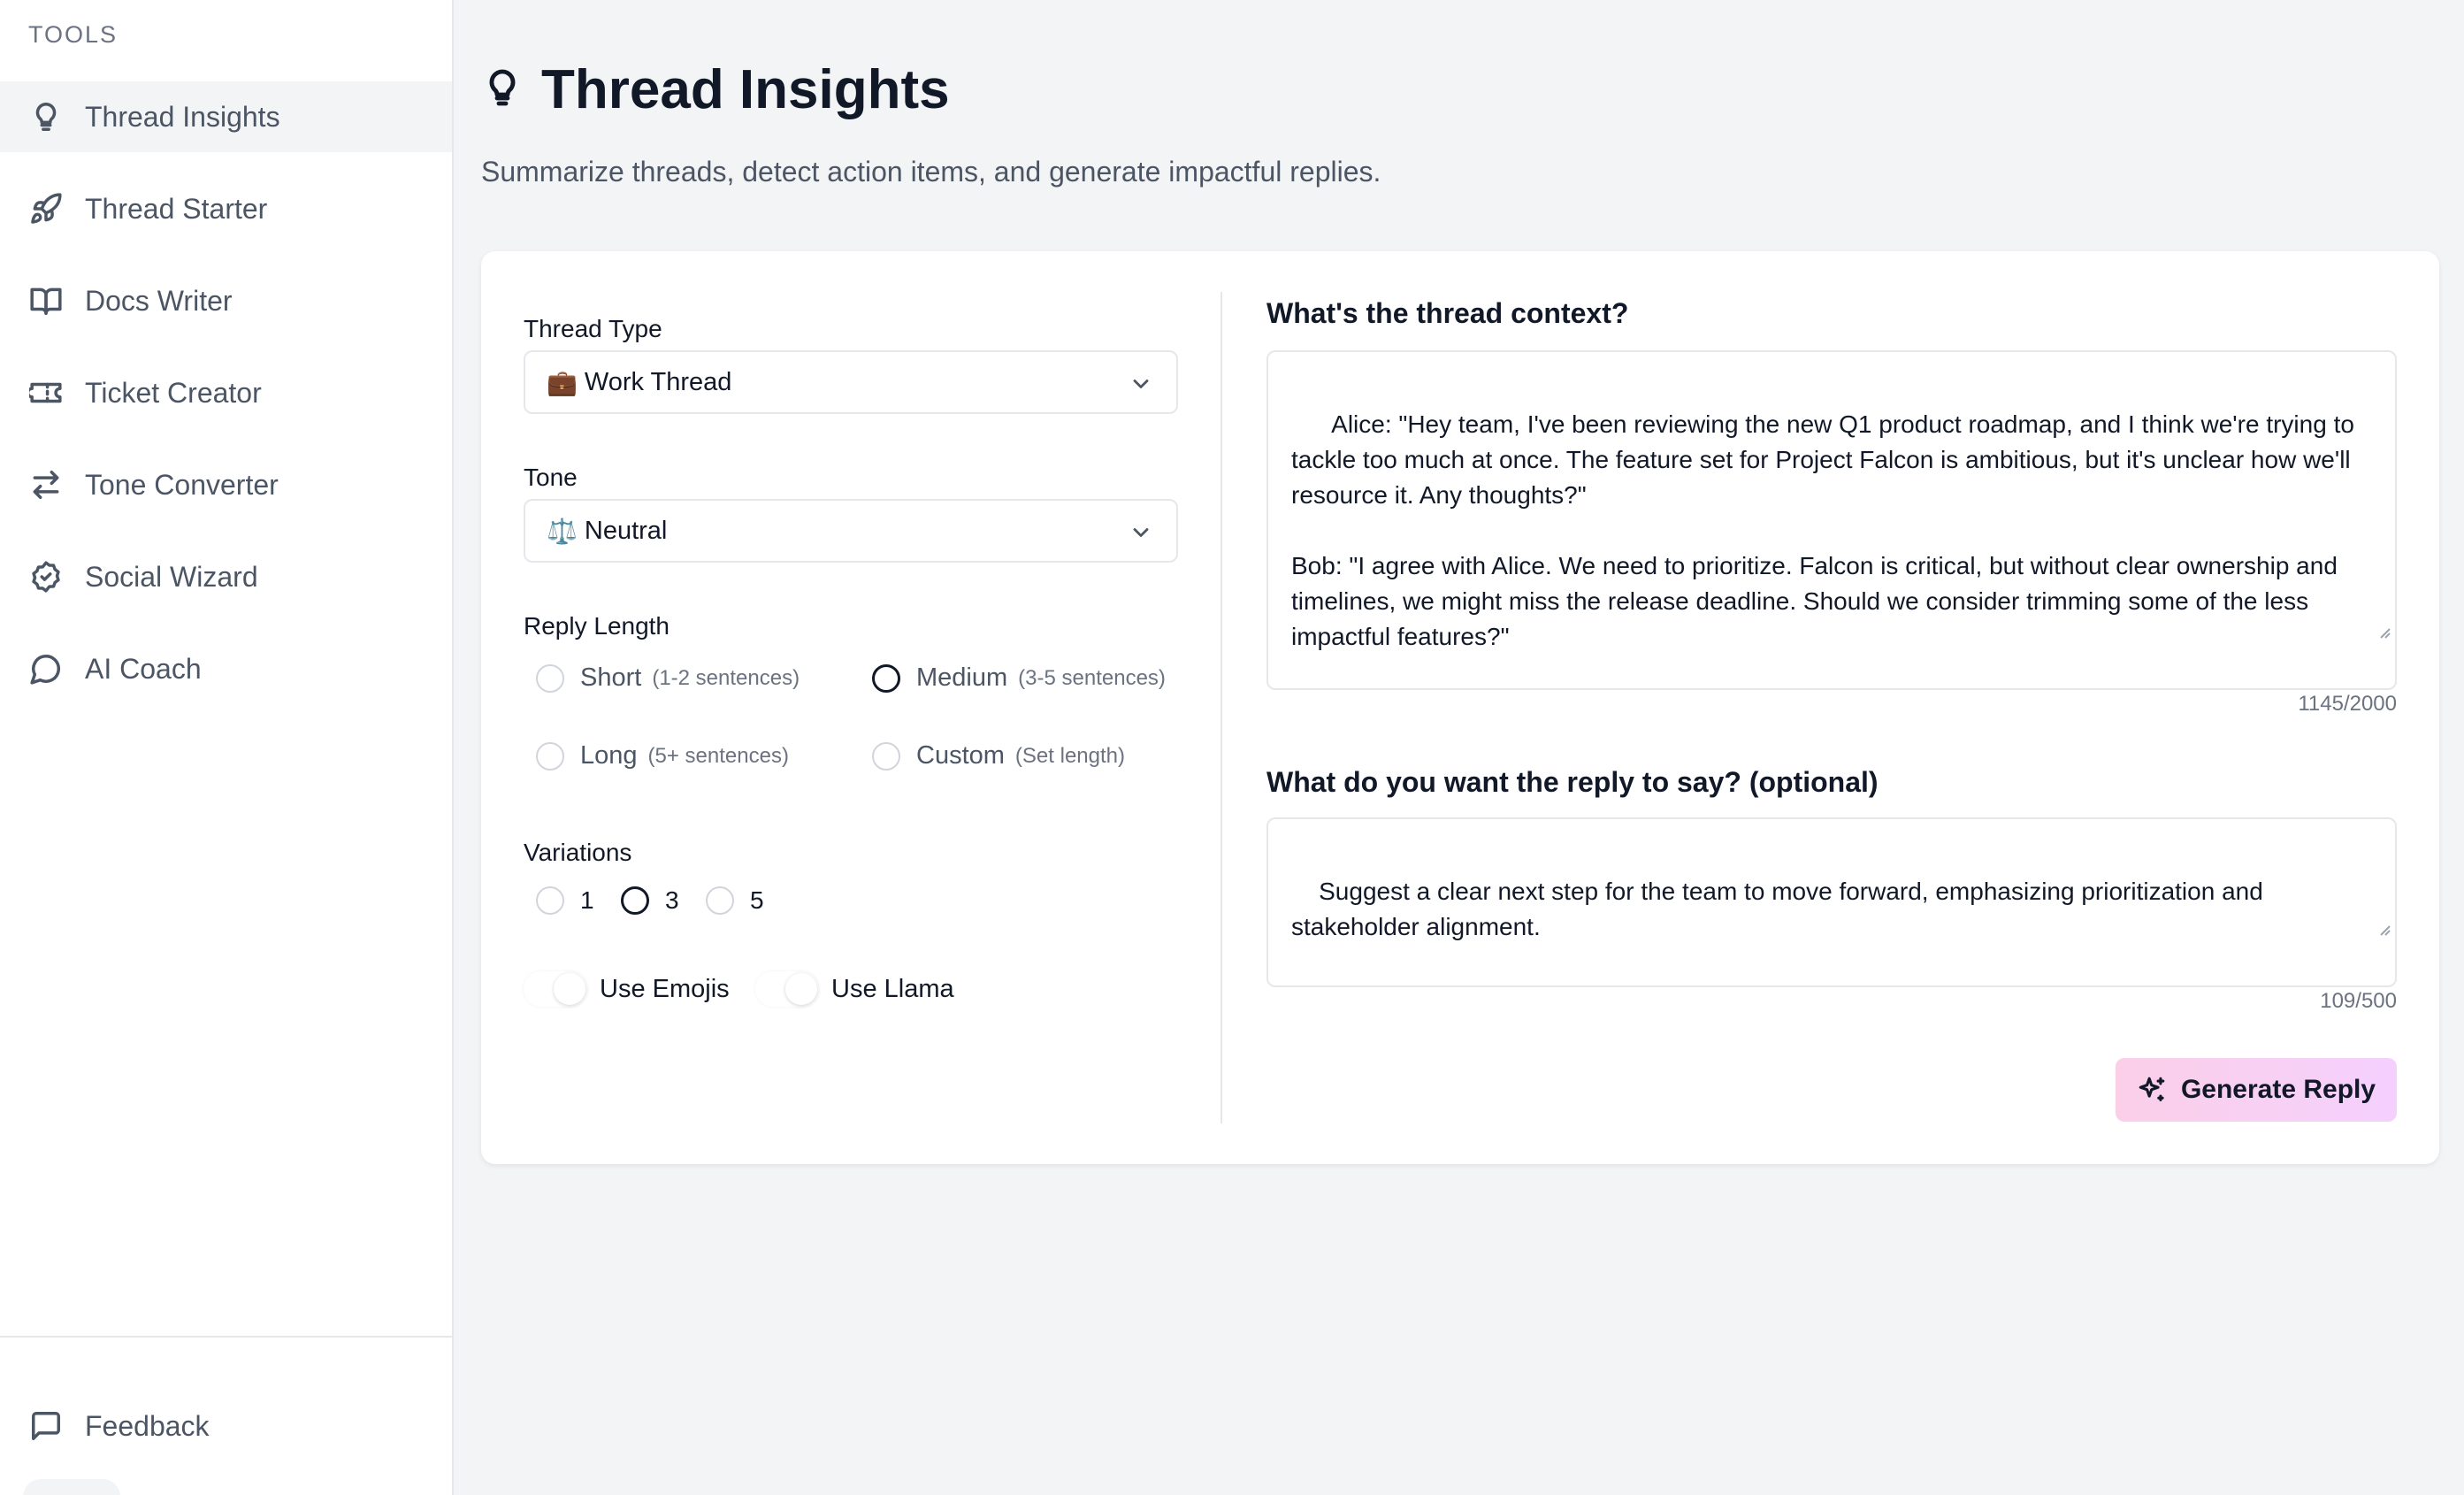  Describe the element at coordinates (46, 1426) in the screenshot. I see `message-square-icon` at that location.